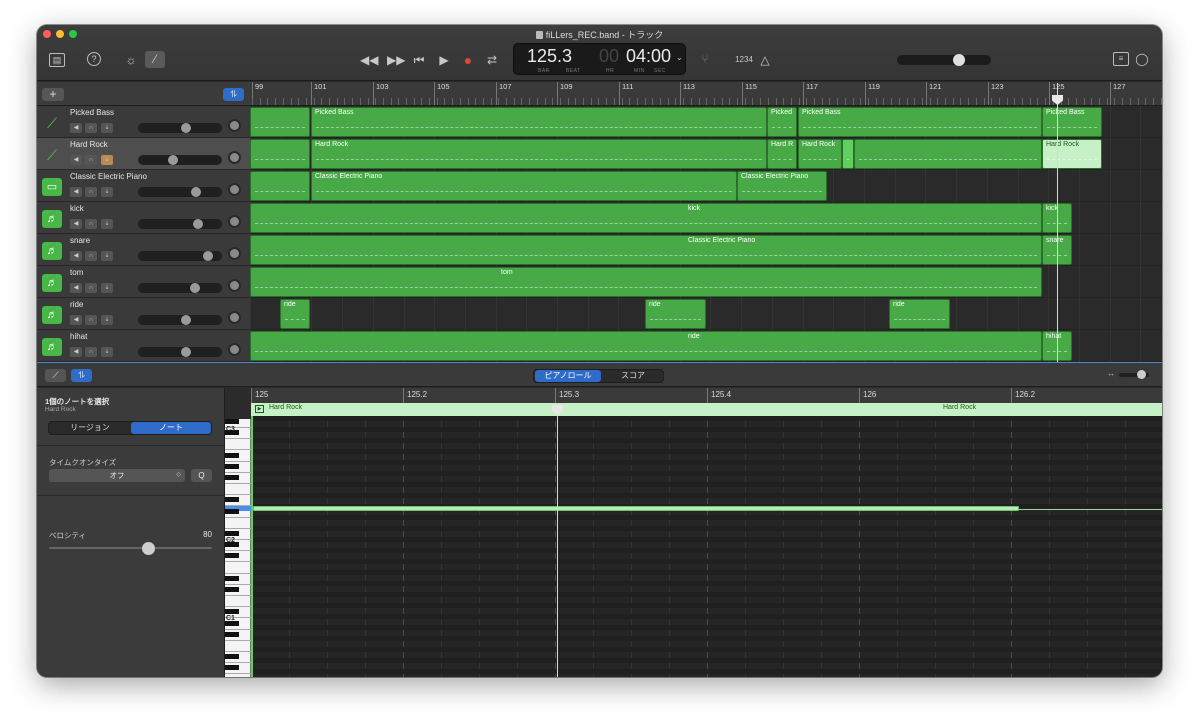  What do you see at coordinates (557, 540) in the screenshot?
I see `editor-playhead` at bounding box center [557, 540].